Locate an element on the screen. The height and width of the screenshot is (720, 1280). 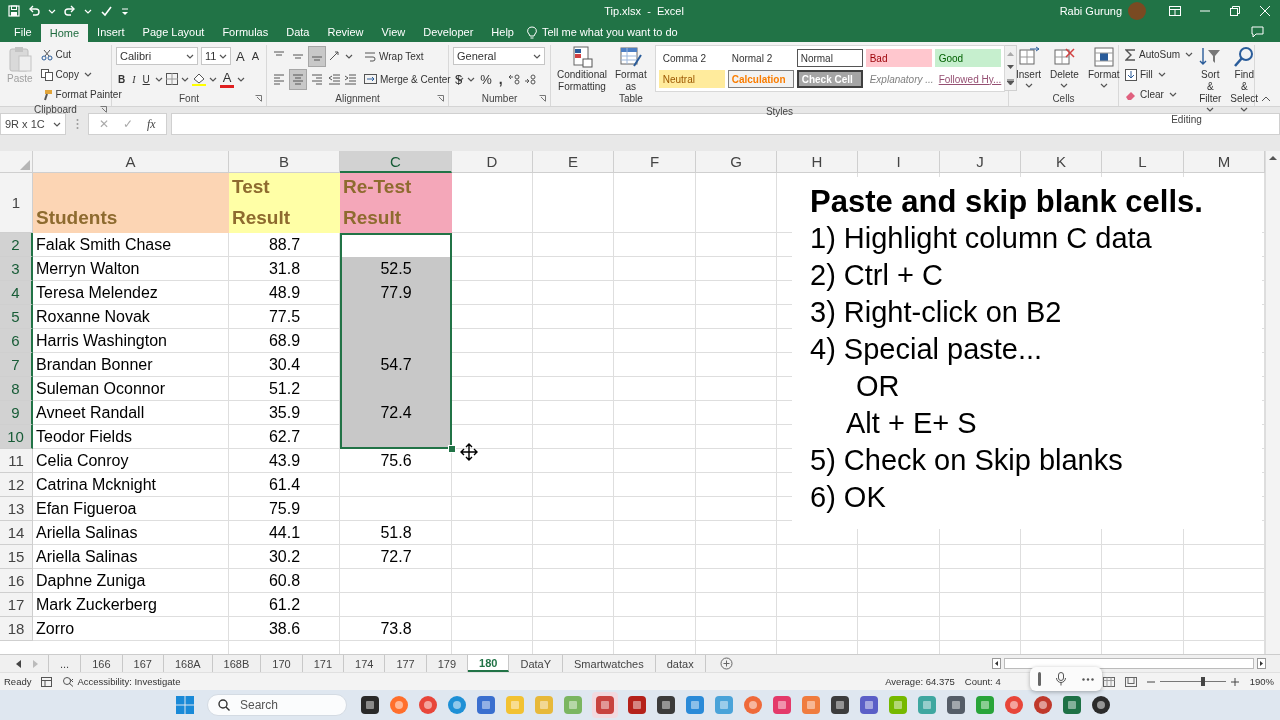
menu-tab: Home is located at coordinates (64, 33).